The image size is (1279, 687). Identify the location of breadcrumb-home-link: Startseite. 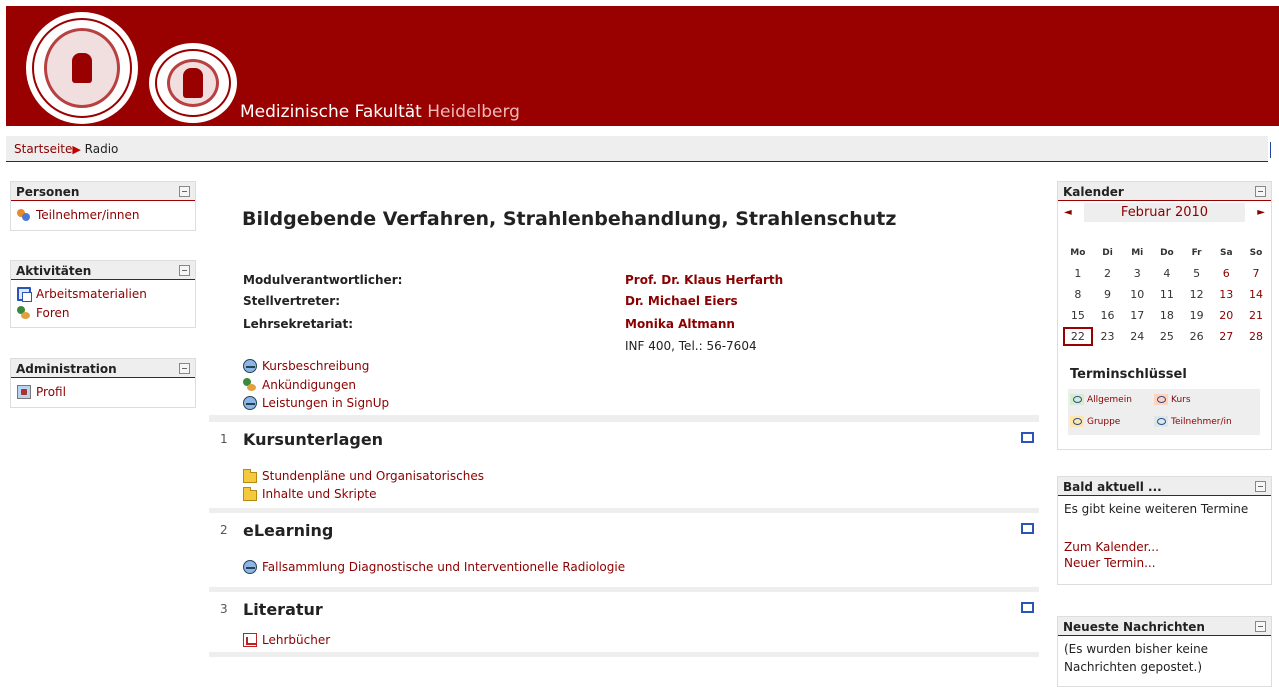
(43, 149).